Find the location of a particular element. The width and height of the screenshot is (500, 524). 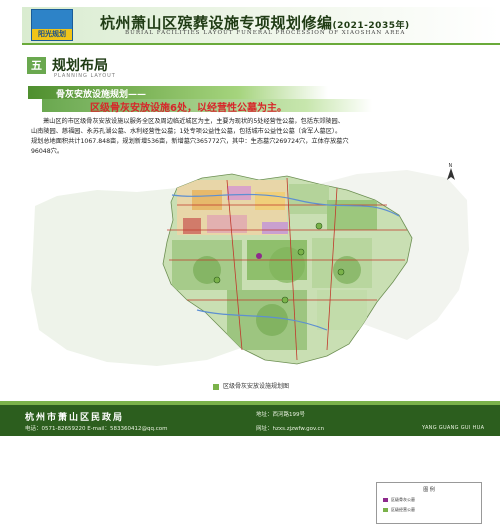

paragraph-line-4: 96048穴。 is located at coordinates (47, 151).